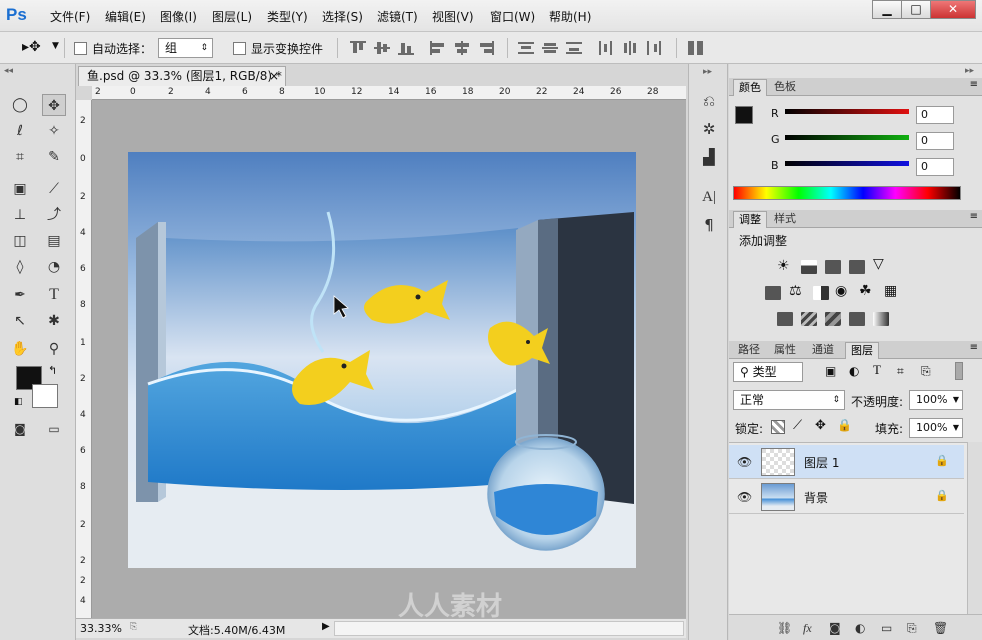 This screenshot has width=982, height=640. What do you see at coordinates (453, 16) in the screenshot?
I see `menu-view: 视图(V)` at bounding box center [453, 16].